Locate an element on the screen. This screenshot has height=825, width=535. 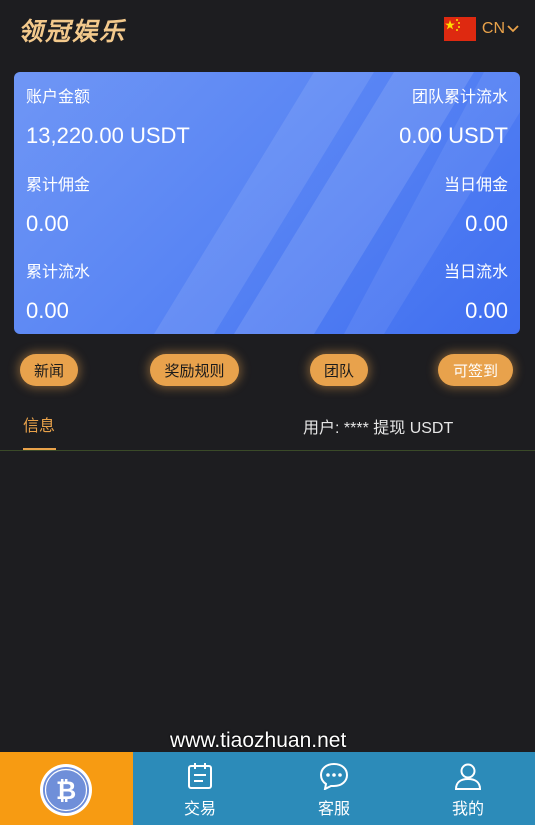
calendar-icon is located at coordinates (200, 776).